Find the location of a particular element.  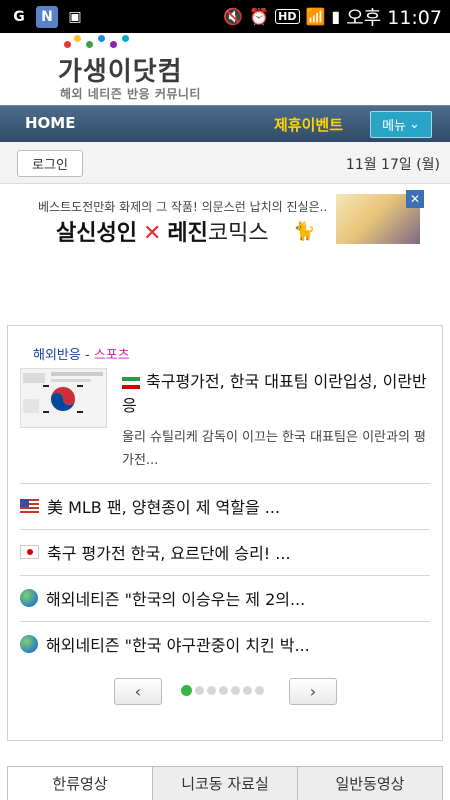

mute-icon: 🔇 is located at coordinates (233, 16).